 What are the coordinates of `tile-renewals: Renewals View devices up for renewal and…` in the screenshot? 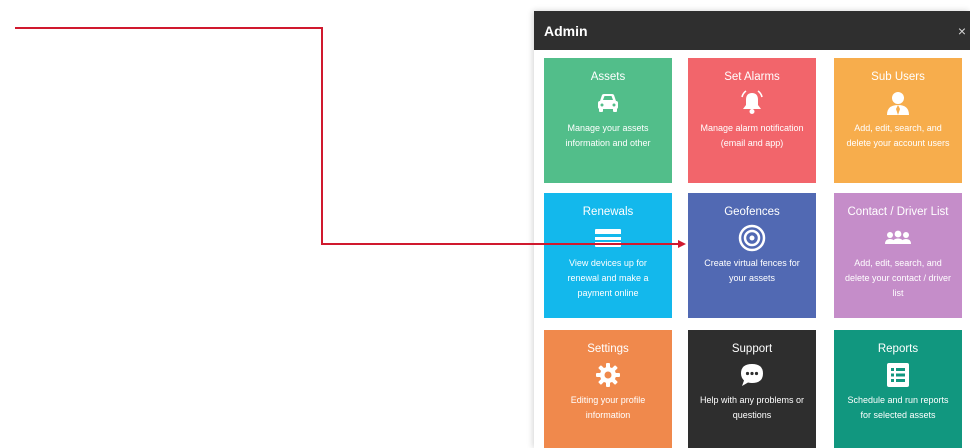 It's located at (608, 255).